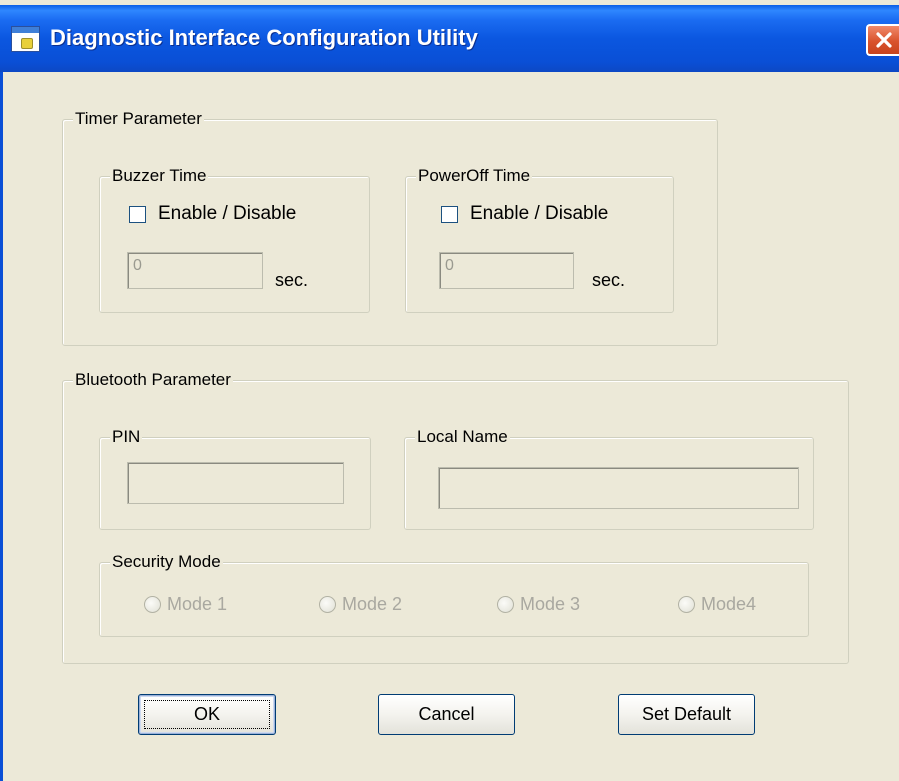 The width and height of the screenshot is (899, 781). What do you see at coordinates (137, 214) in the screenshot?
I see `buzzer-enable-checkbox` at bounding box center [137, 214].